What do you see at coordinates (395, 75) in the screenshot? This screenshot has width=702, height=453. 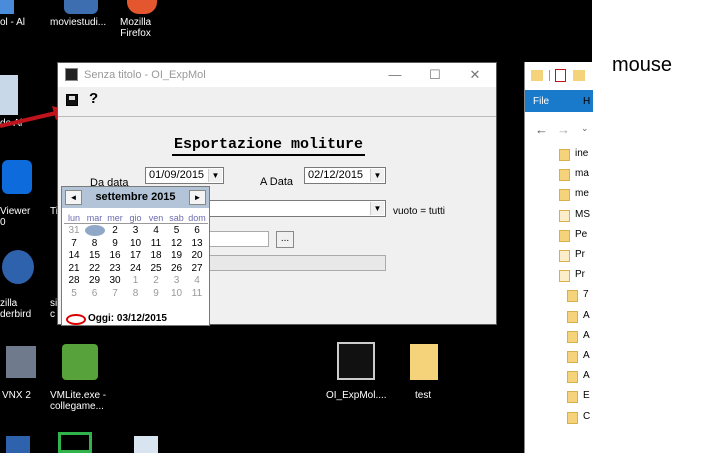 I see `minimize-button: —` at bounding box center [395, 75].